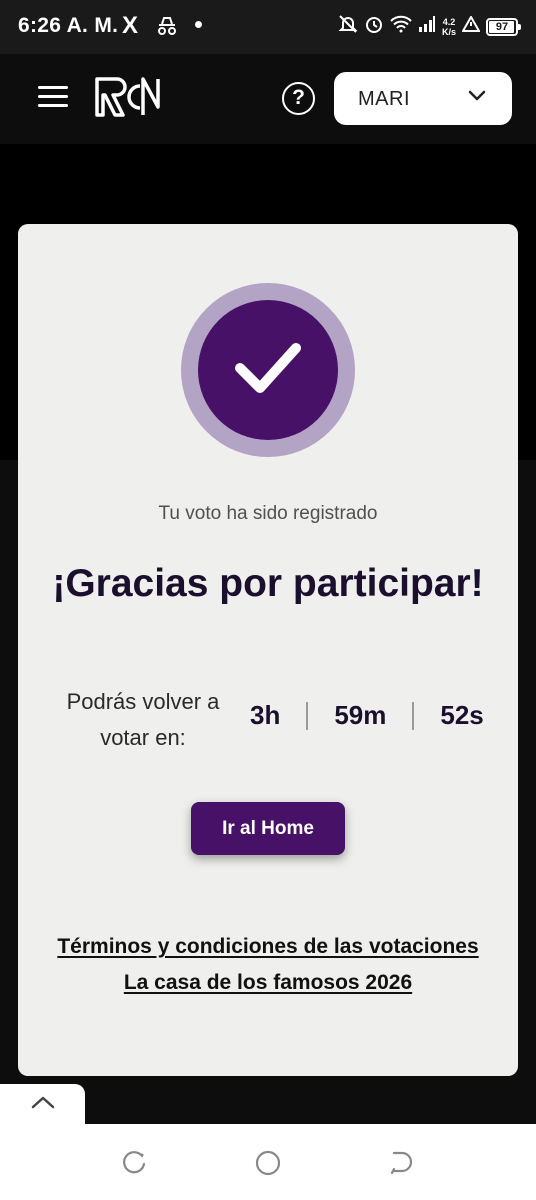 The width and height of the screenshot is (536, 1200). I want to click on chevron-up-icon, so click(43, 1104).